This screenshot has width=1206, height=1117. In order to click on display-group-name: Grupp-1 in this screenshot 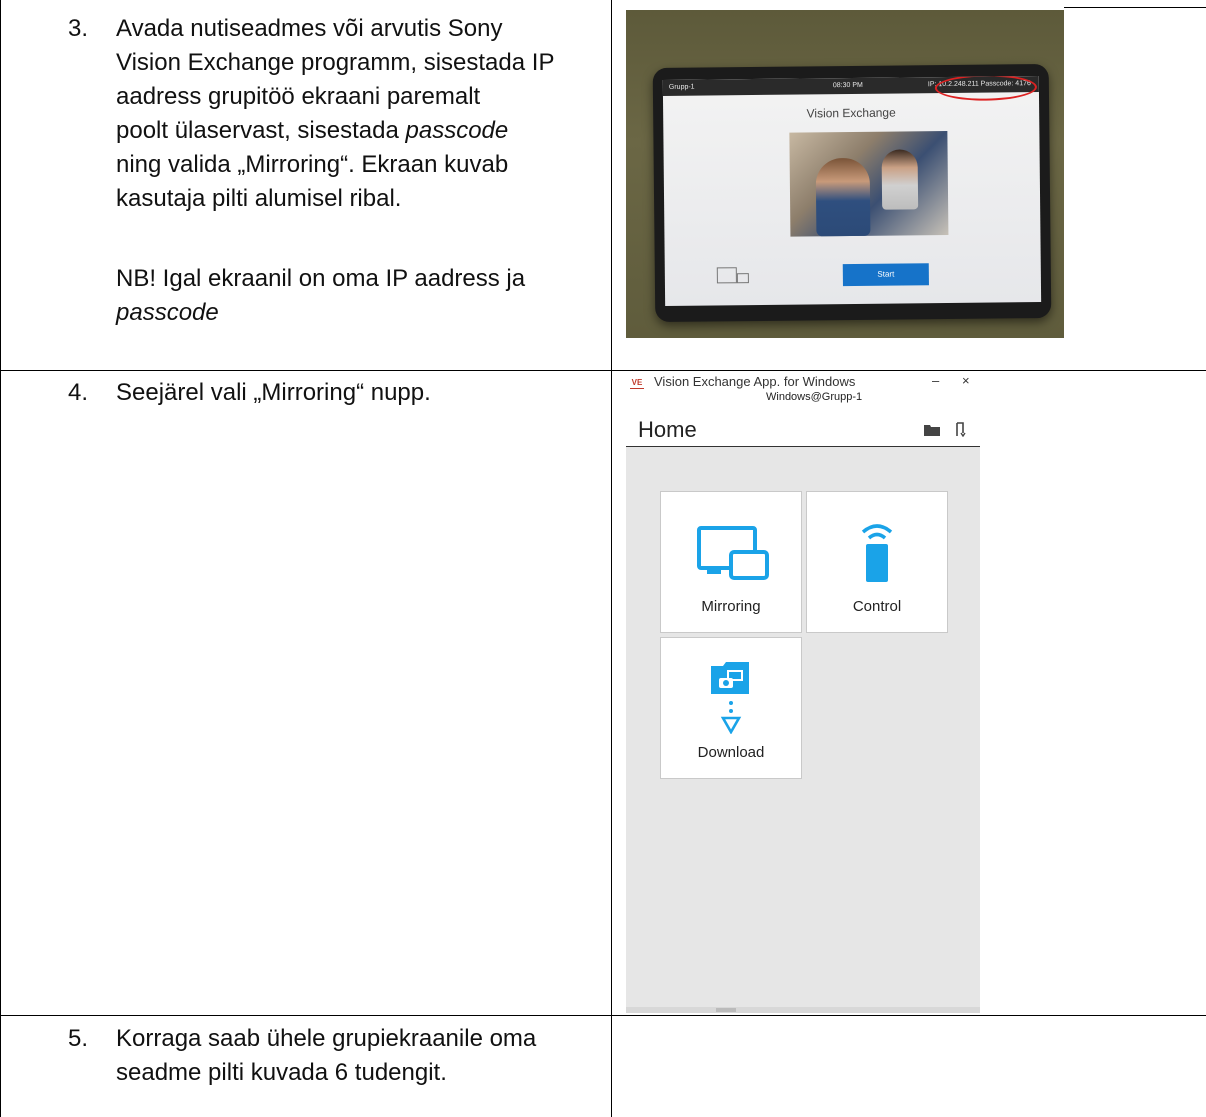, I will do `click(681, 87)`.